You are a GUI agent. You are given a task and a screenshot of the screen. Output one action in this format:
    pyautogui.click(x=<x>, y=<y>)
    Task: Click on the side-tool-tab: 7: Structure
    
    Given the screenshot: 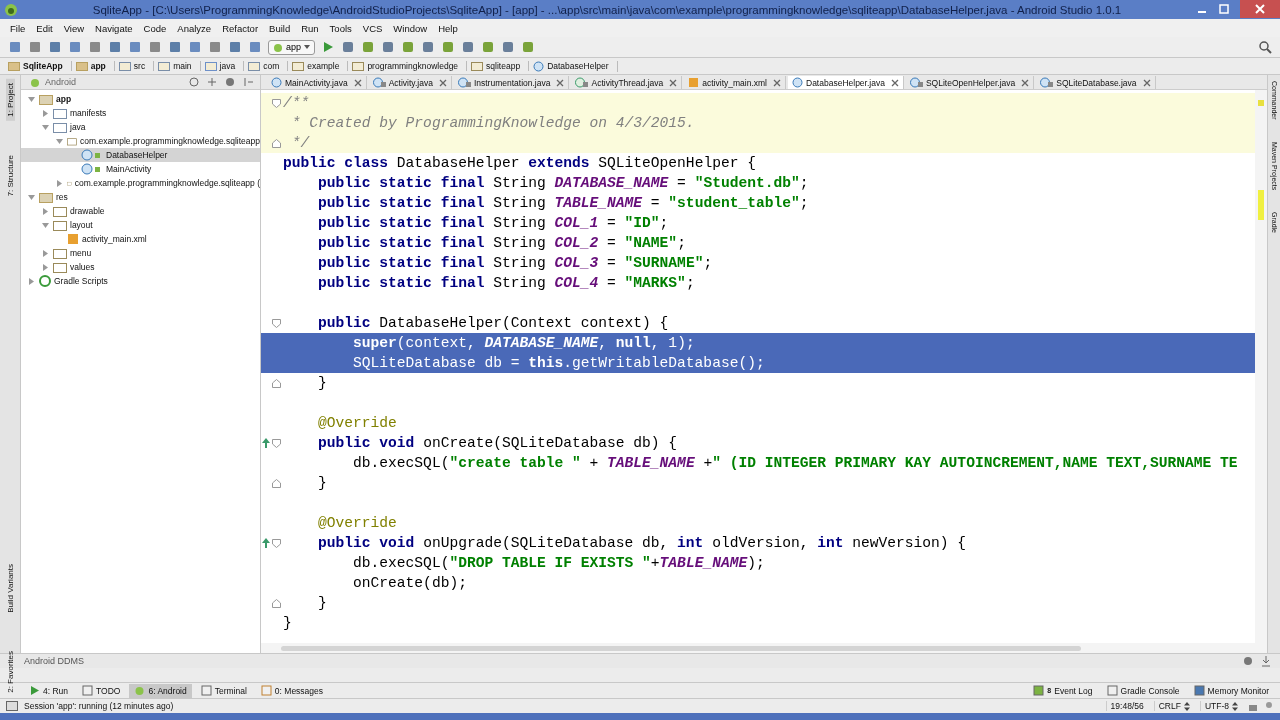 What is the action you would take?
    pyautogui.click(x=10, y=175)
    